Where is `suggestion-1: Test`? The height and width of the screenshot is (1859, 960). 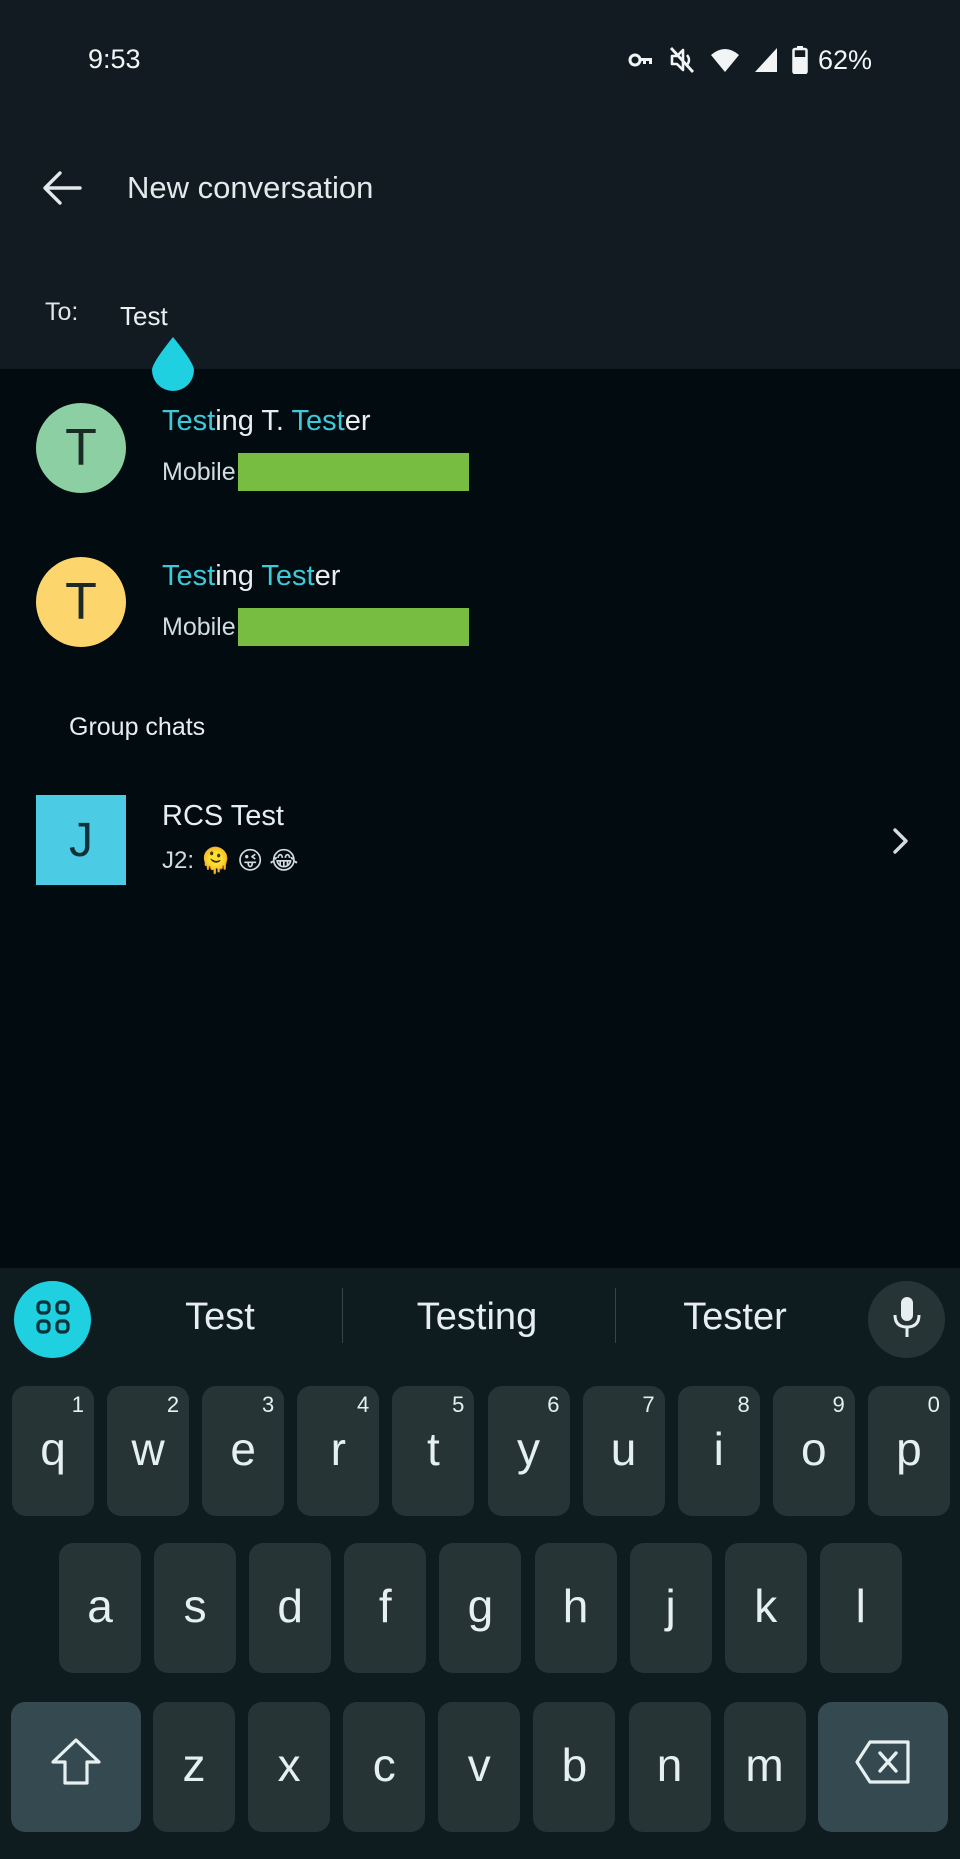 suggestion-1: Test is located at coordinates (220, 1317).